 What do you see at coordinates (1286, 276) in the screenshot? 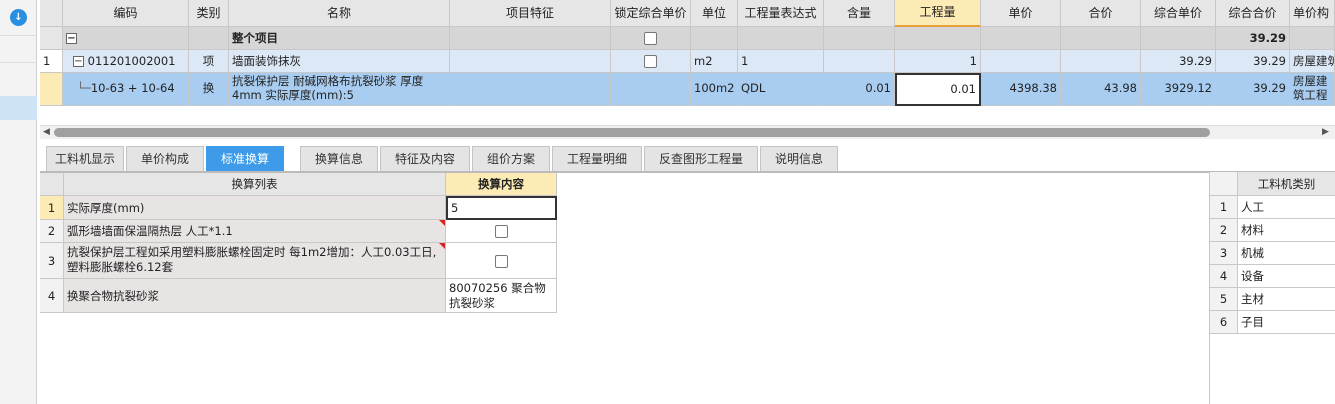
I see `mt-row-equipment: 设备` at bounding box center [1286, 276].